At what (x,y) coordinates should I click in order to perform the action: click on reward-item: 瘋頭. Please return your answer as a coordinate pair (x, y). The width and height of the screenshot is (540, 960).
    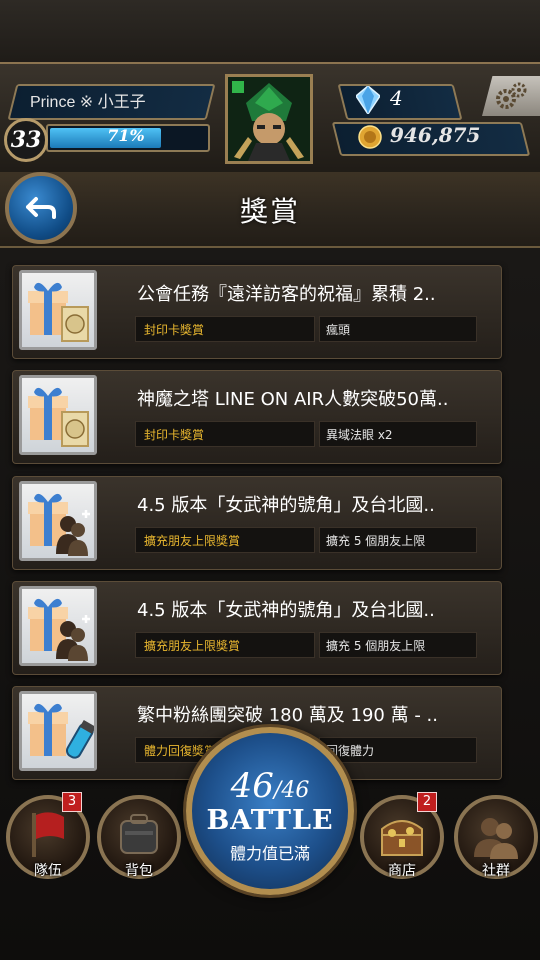
    Looking at the image, I should click on (338, 330).